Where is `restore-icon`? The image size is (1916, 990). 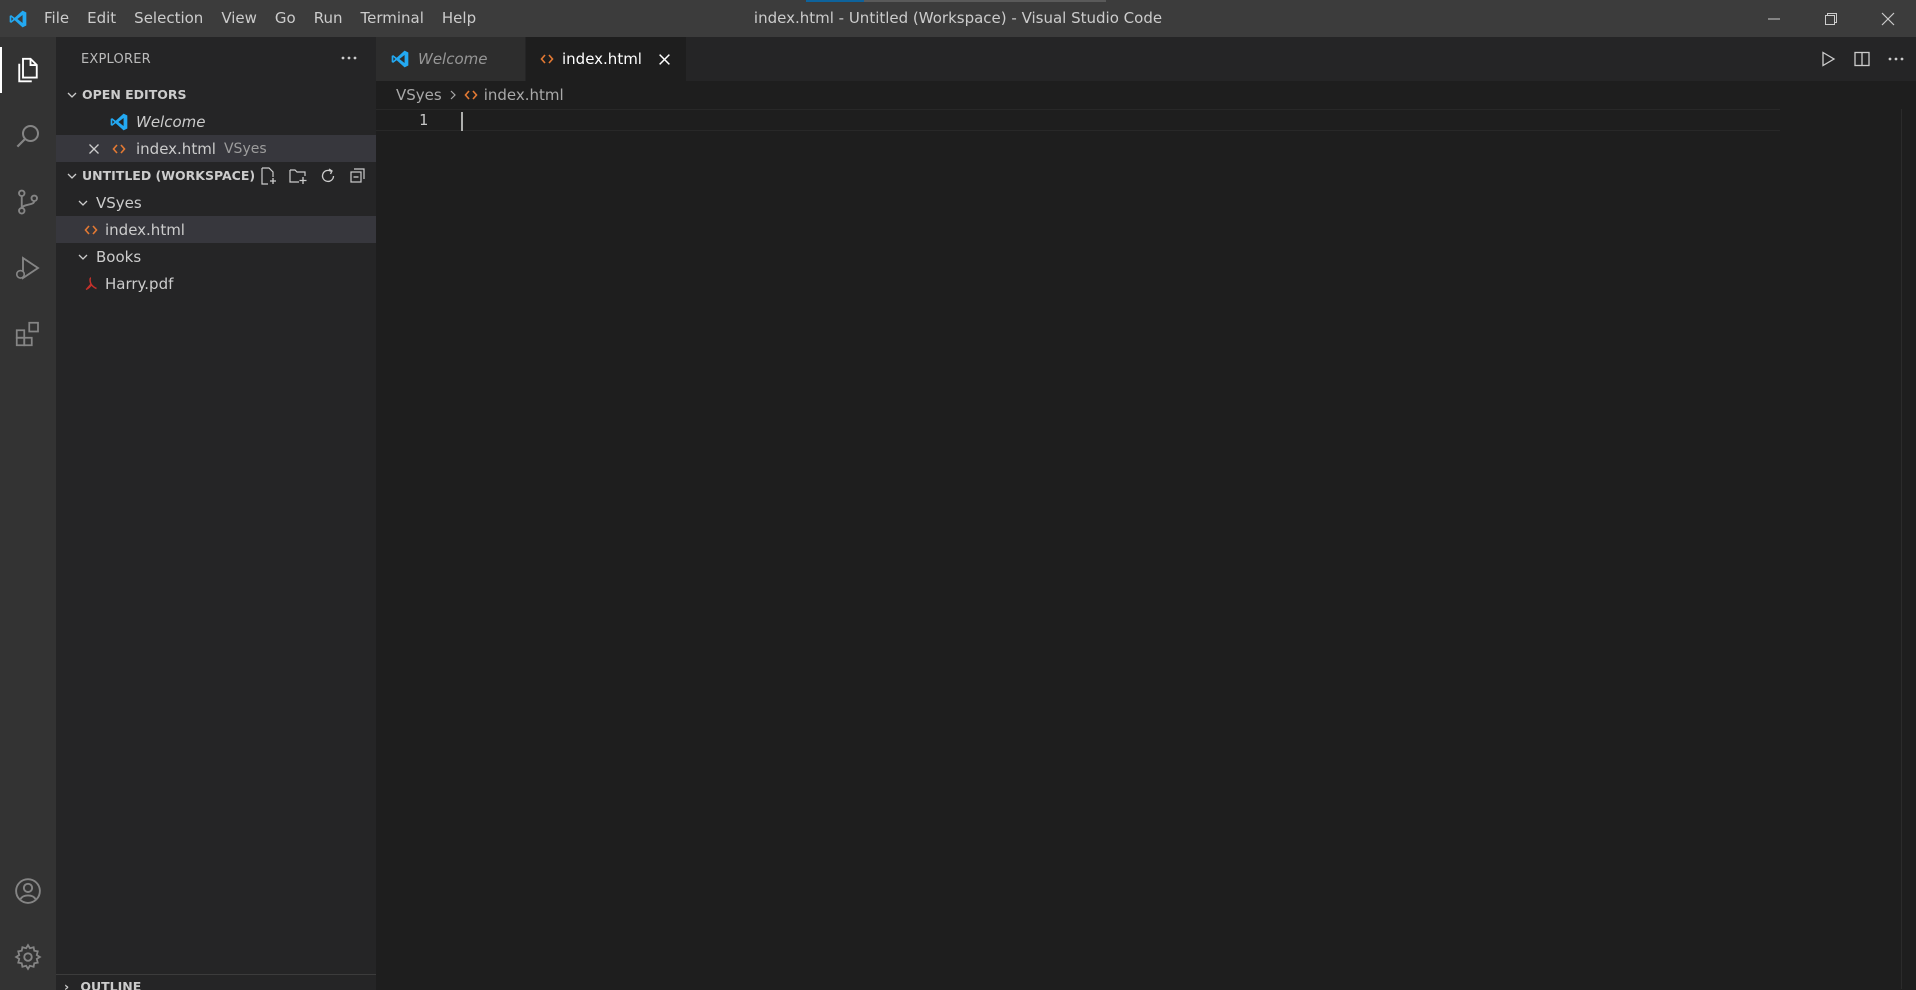
restore-icon is located at coordinates (1830, 18).